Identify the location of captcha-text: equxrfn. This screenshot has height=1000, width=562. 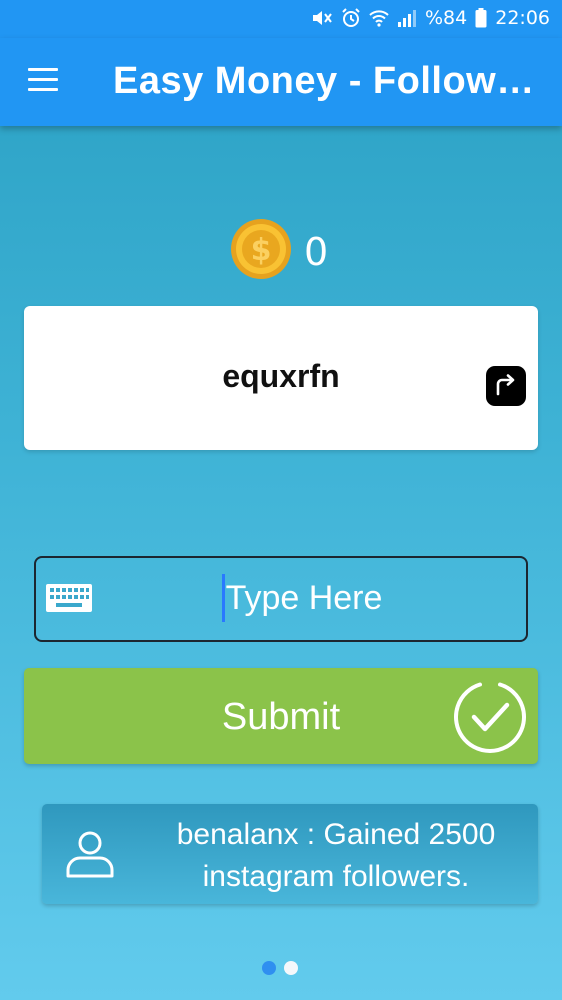
(281, 376).